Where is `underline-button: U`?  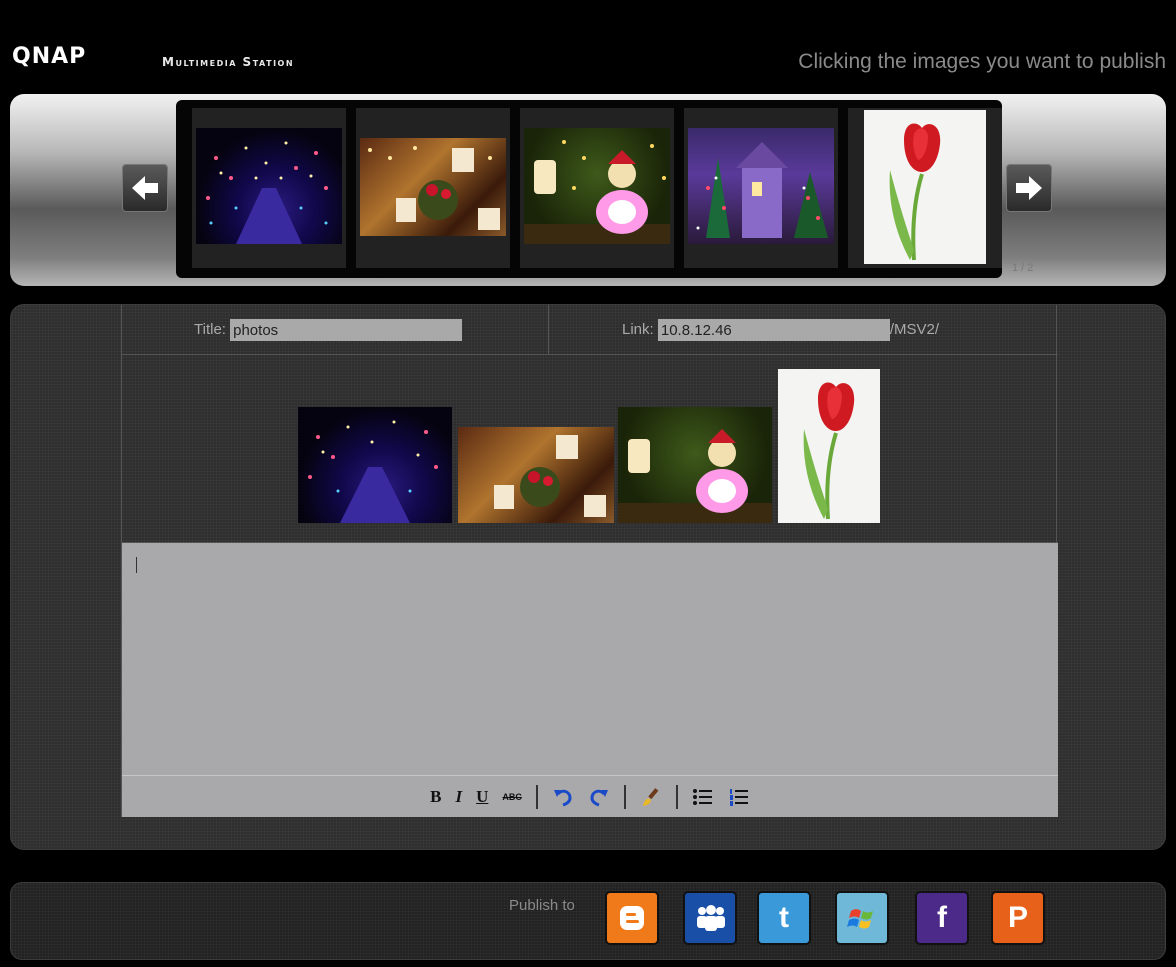
underline-button: U is located at coordinates (482, 797).